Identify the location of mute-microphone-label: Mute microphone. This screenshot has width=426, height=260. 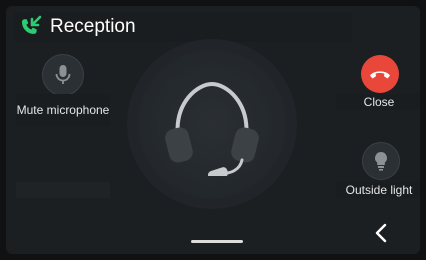
(63, 110).